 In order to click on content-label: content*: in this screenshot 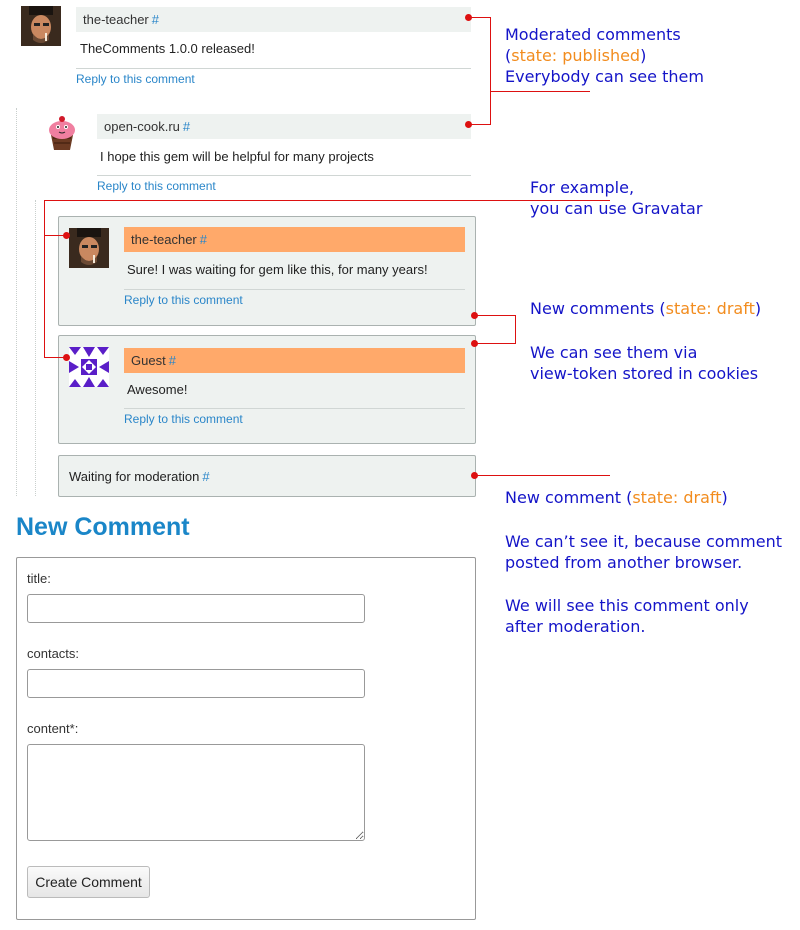, I will do `click(53, 728)`.